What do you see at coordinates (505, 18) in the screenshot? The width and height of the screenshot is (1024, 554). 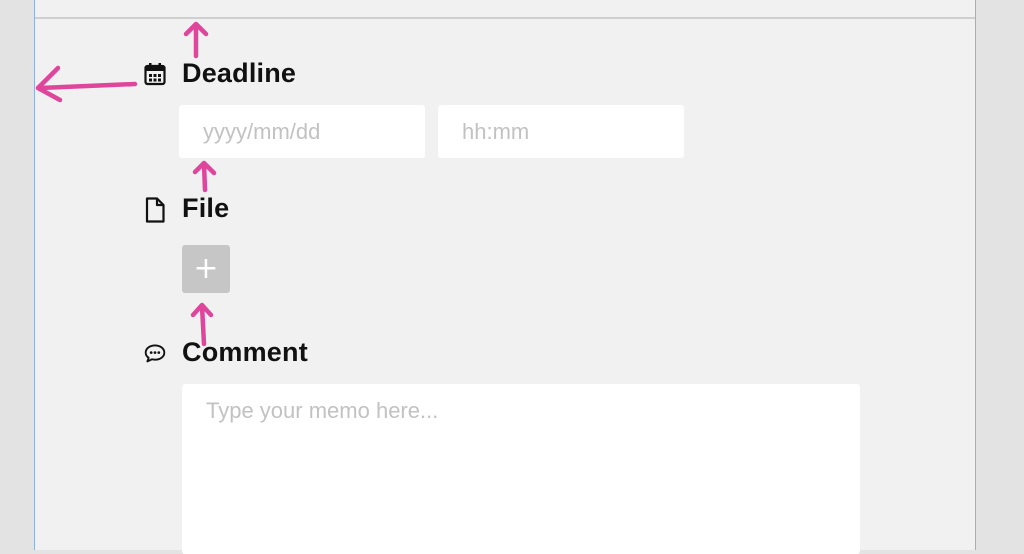 I see `top-divider` at bounding box center [505, 18].